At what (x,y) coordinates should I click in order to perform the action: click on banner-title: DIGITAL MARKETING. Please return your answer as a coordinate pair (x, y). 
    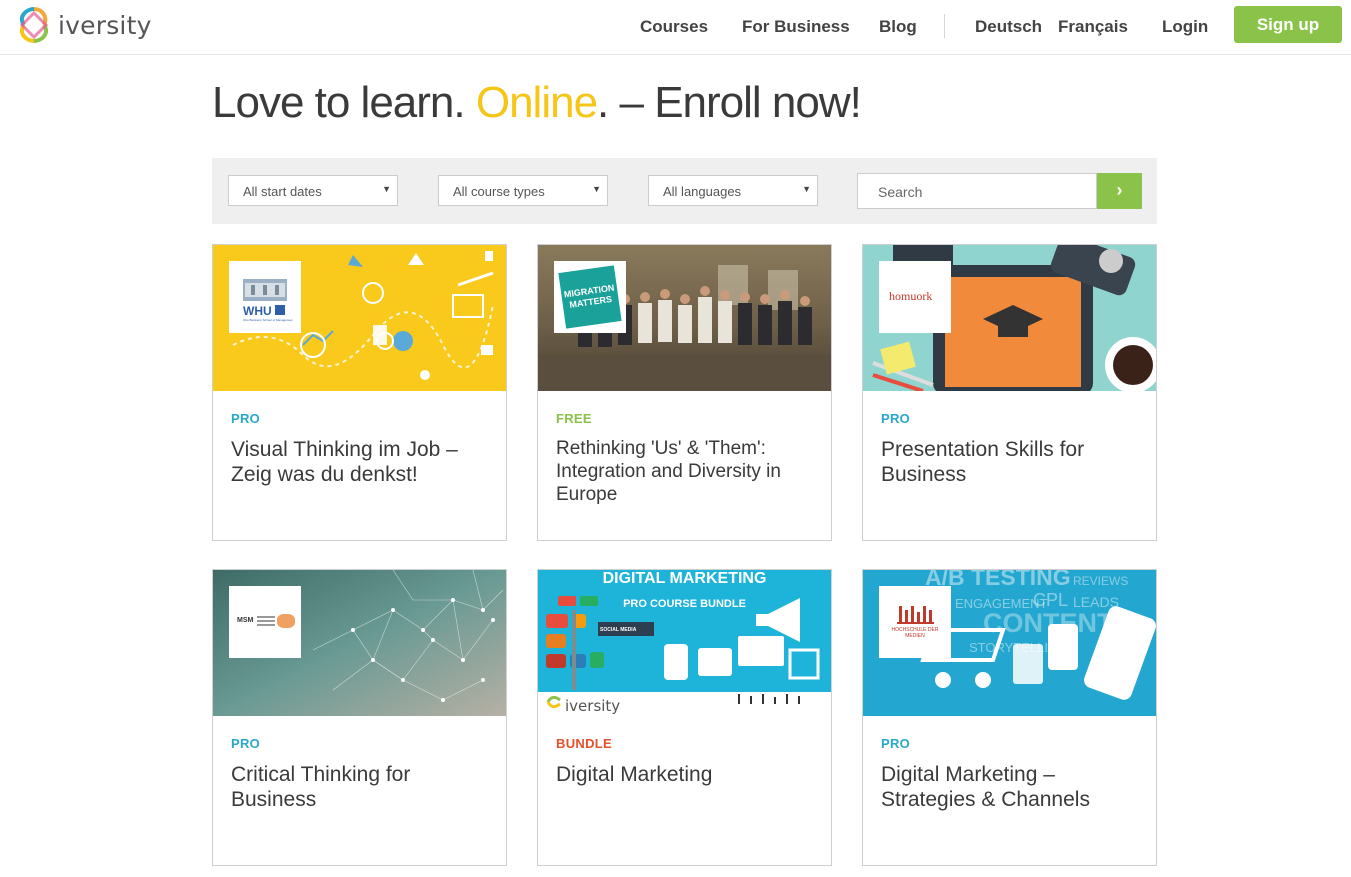
    Looking at the image, I should click on (684, 578).